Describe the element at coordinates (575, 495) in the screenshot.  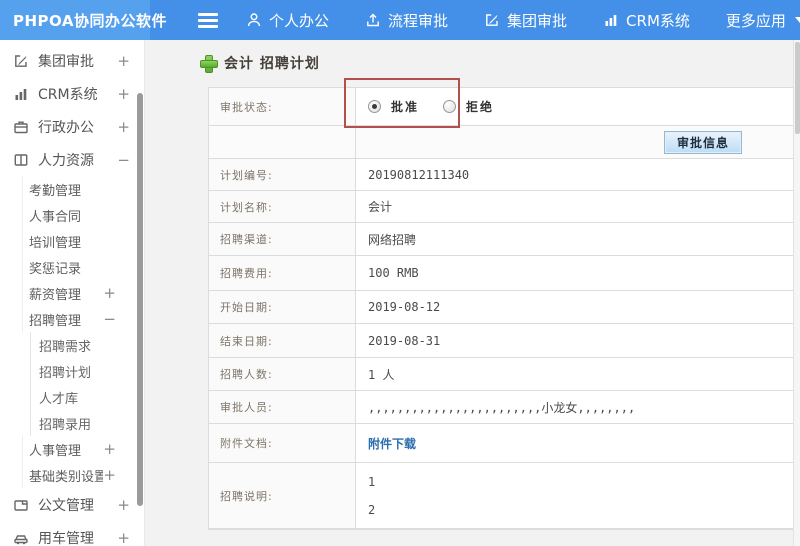
I see `description-value: 12` at that location.